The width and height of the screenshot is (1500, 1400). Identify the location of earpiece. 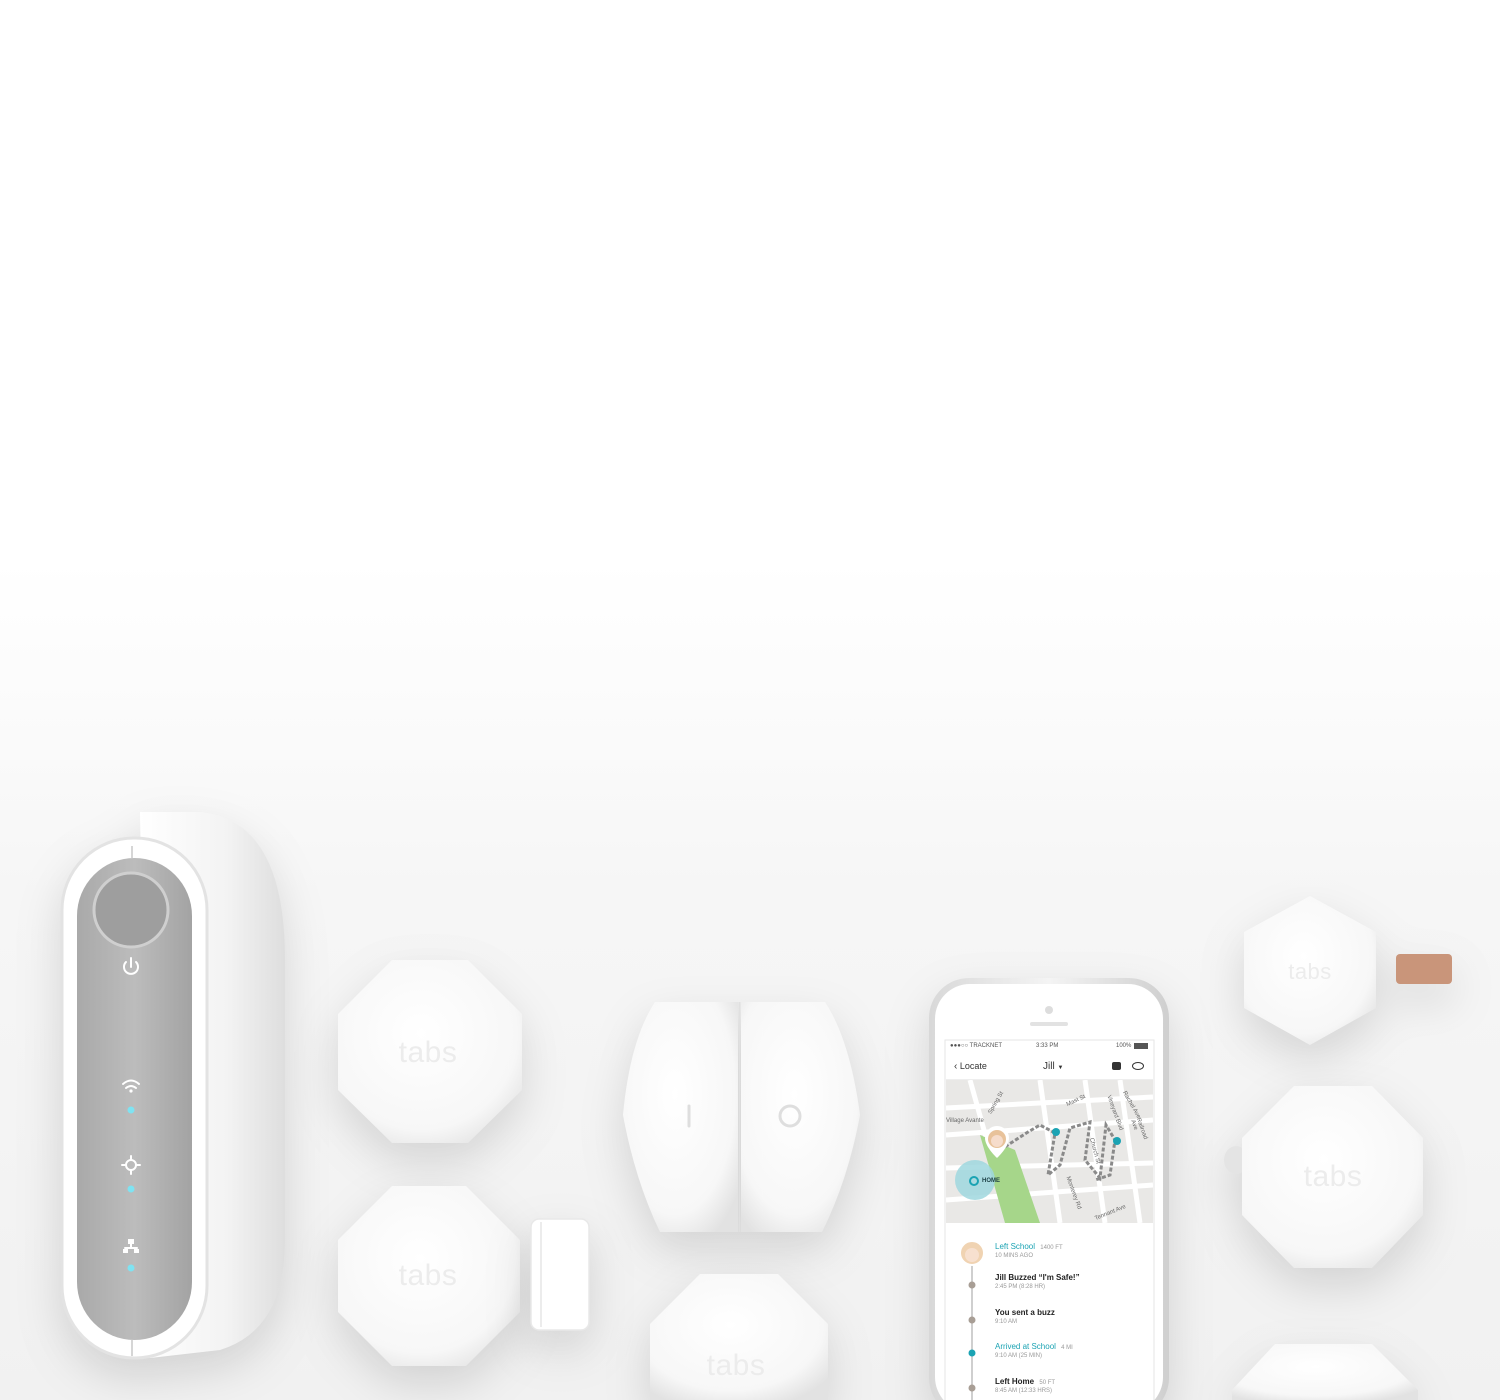
(1049, 1024).